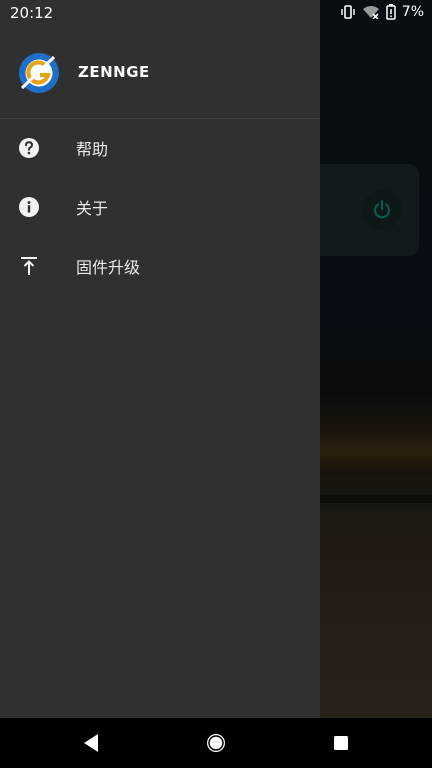  What do you see at coordinates (39, 73) in the screenshot?
I see `zennge-logo-icon` at bounding box center [39, 73].